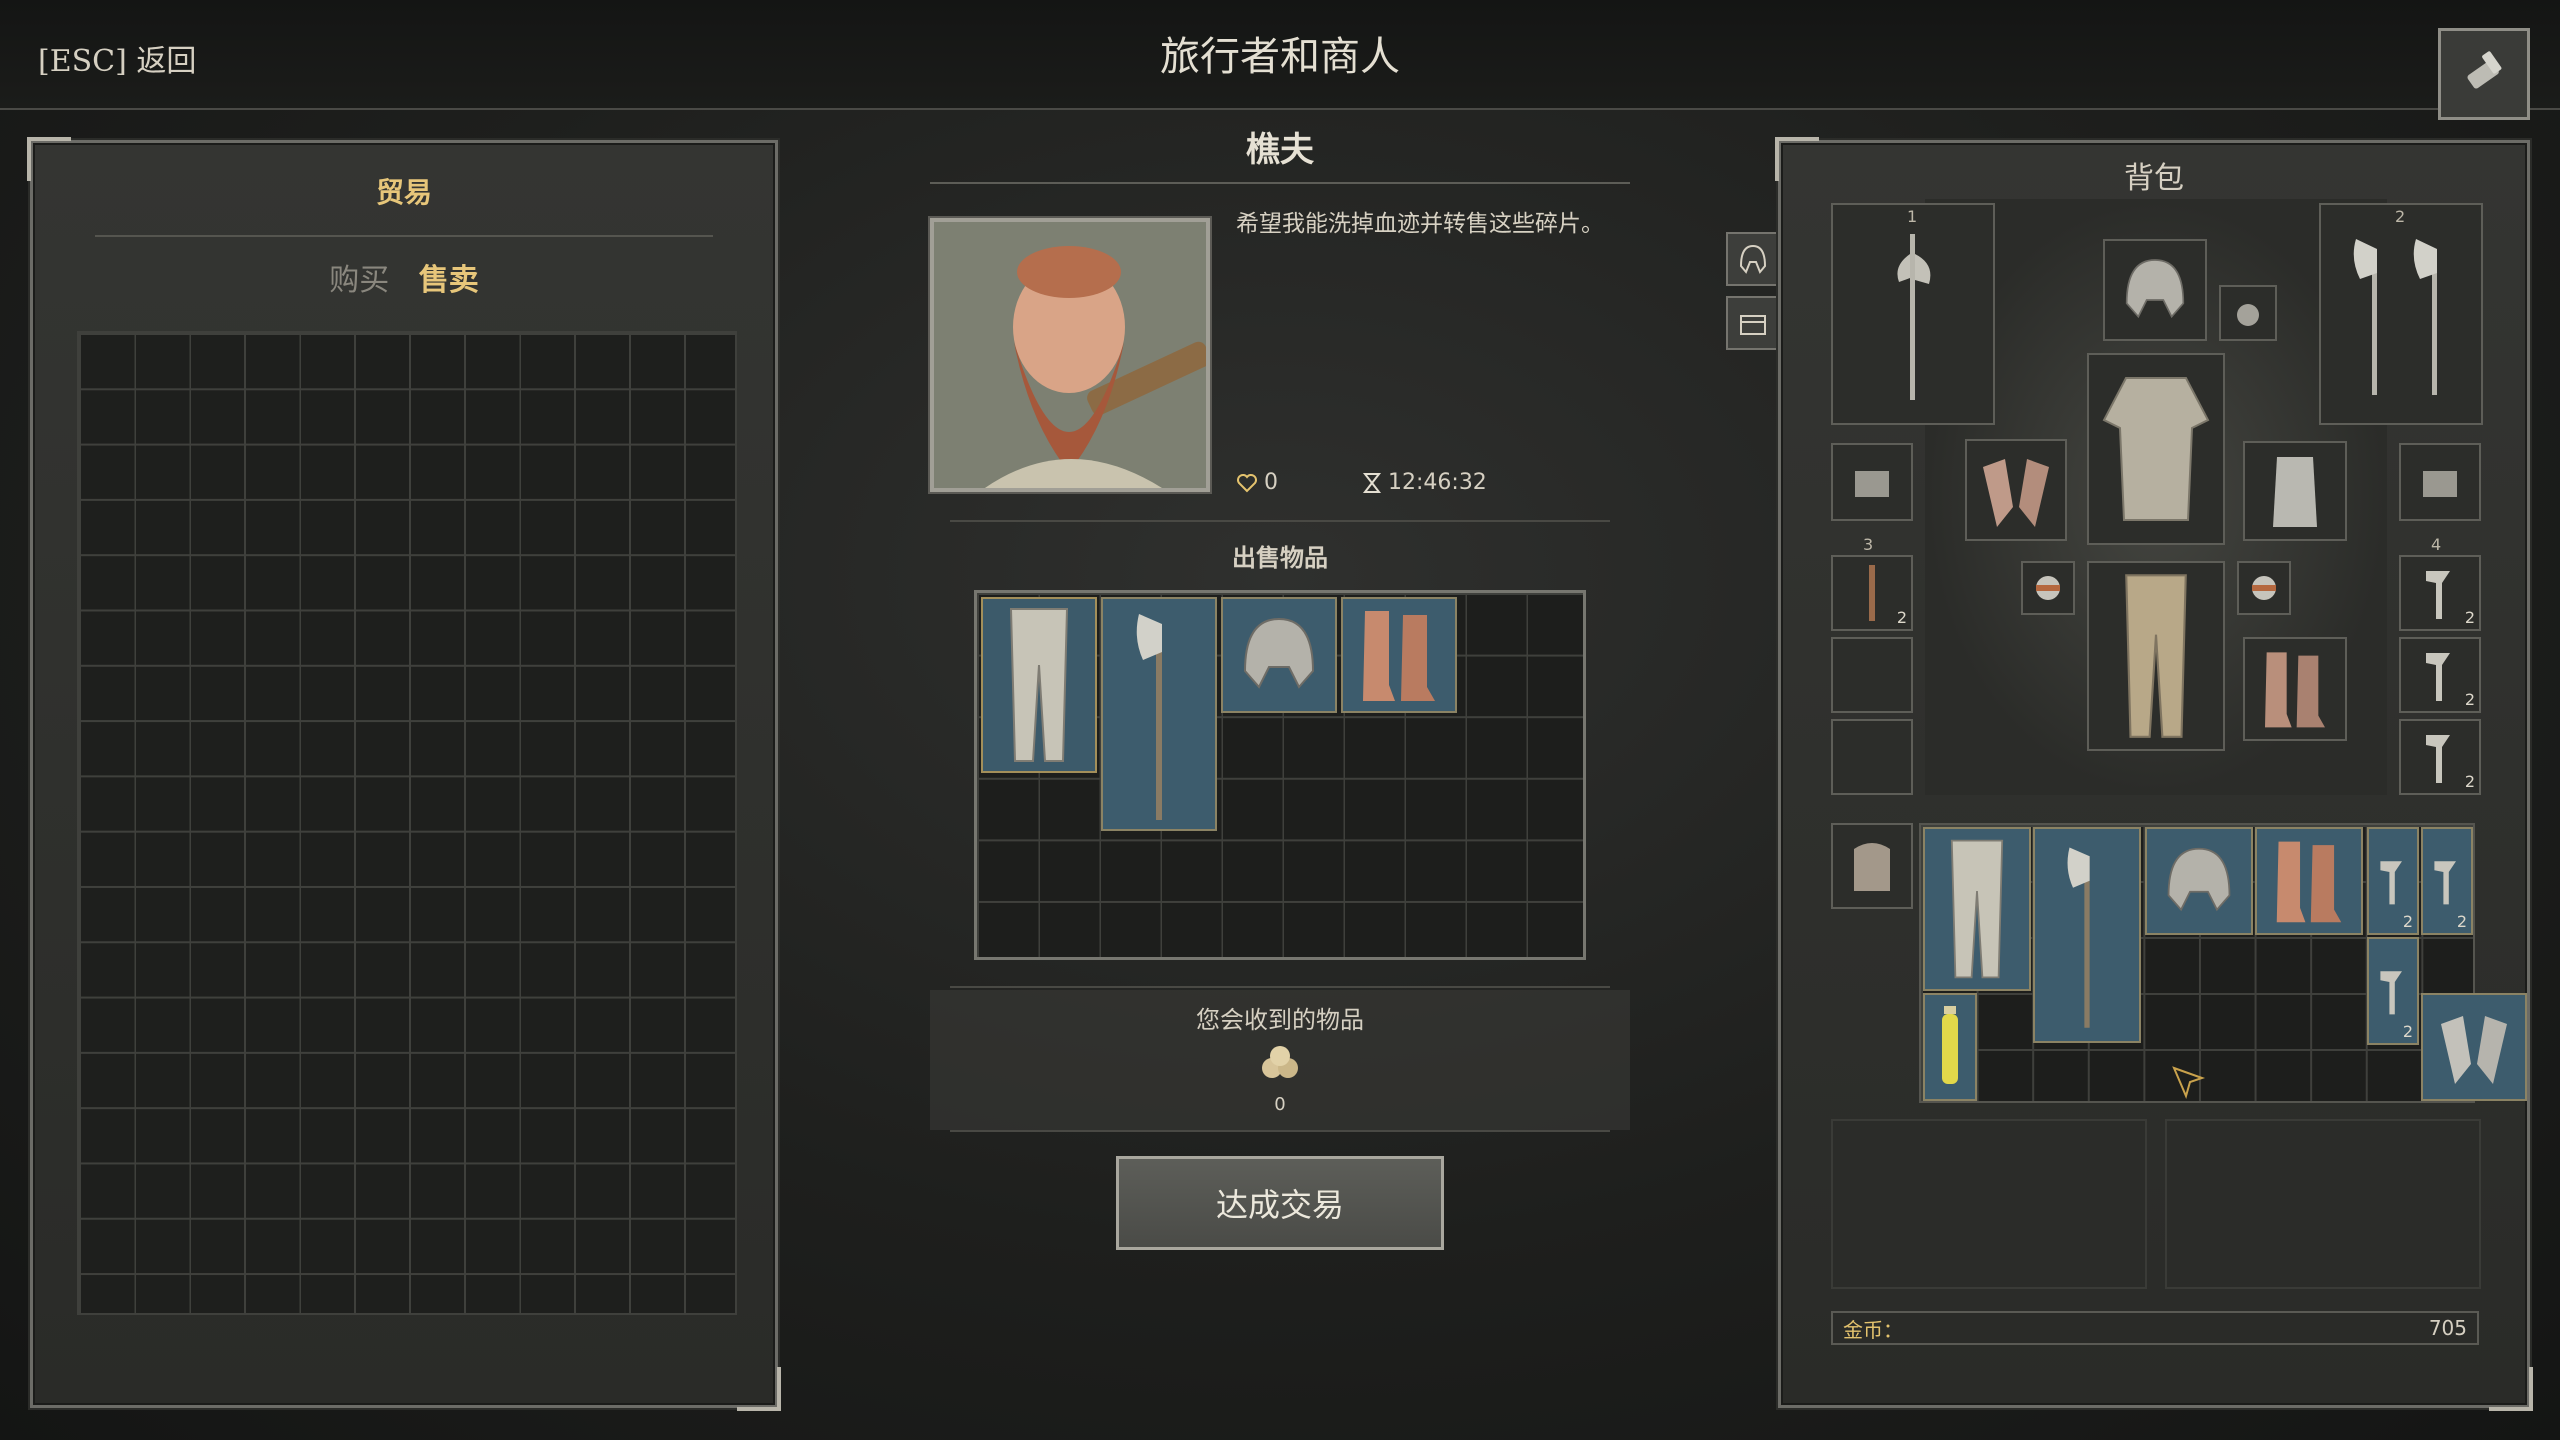 The image size is (2560, 1440). Describe the element at coordinates (1989, 1204) in the screenshot. I see `storage-area-left` at that location.